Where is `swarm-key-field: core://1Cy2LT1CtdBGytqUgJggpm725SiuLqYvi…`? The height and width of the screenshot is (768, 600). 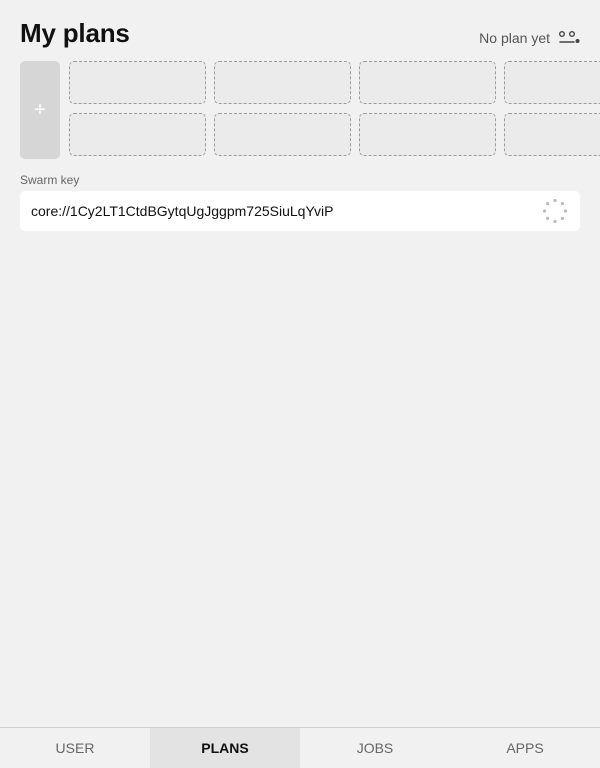 swarm-key-field: core://1Cy2LT1CtdBGytqUgJggpm725SiuLqYvi… is located at coordinates (300, 211).